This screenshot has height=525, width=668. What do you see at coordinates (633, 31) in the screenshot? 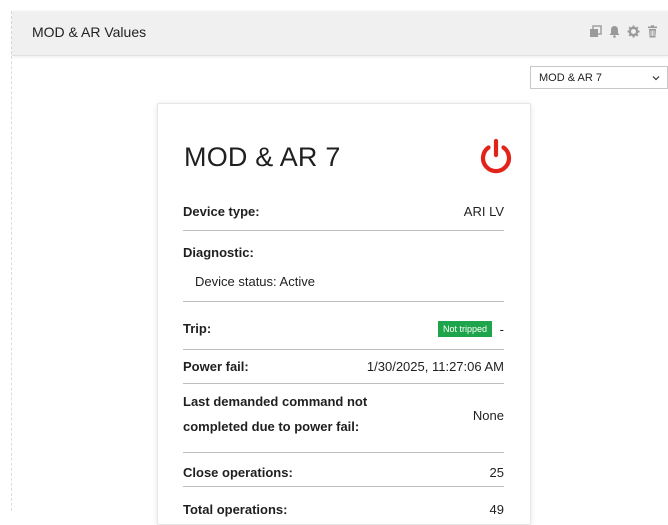
I see `gear-icon` at bounding box center [633, 31].